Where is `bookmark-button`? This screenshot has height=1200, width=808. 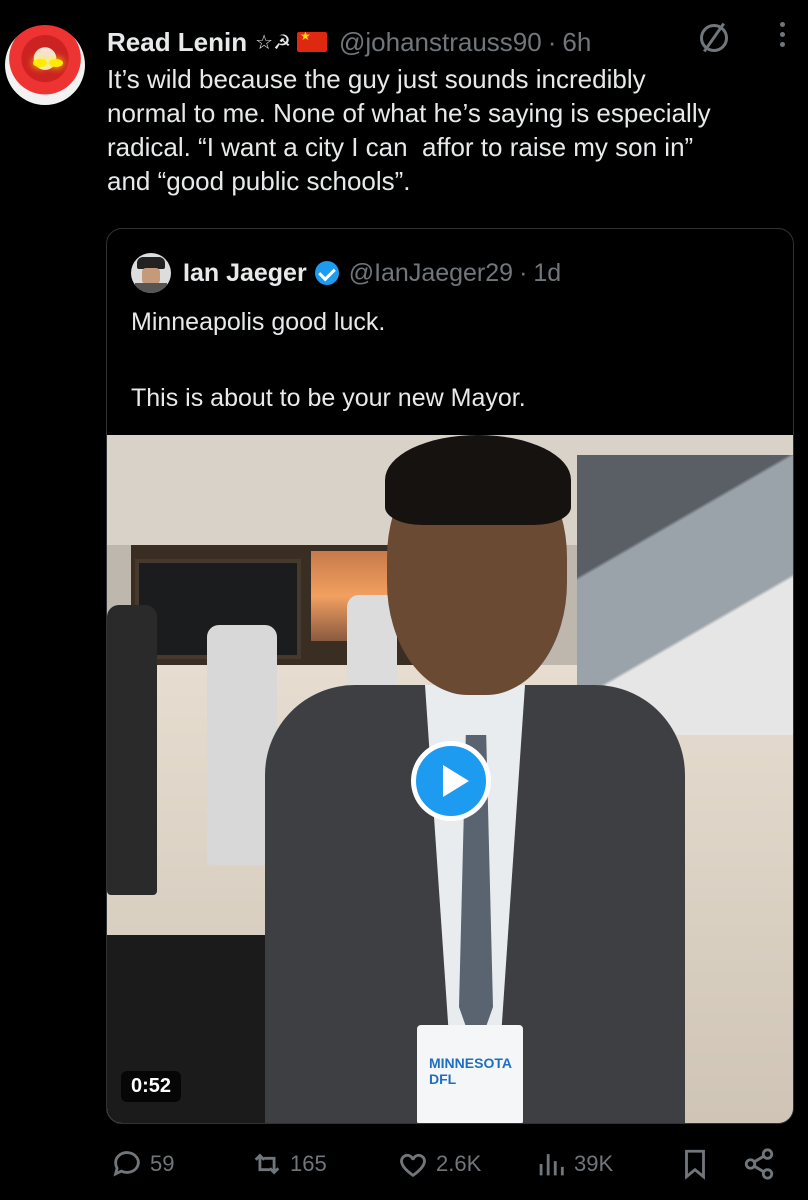
bookmark-button is located at coordinates (695, 1164).